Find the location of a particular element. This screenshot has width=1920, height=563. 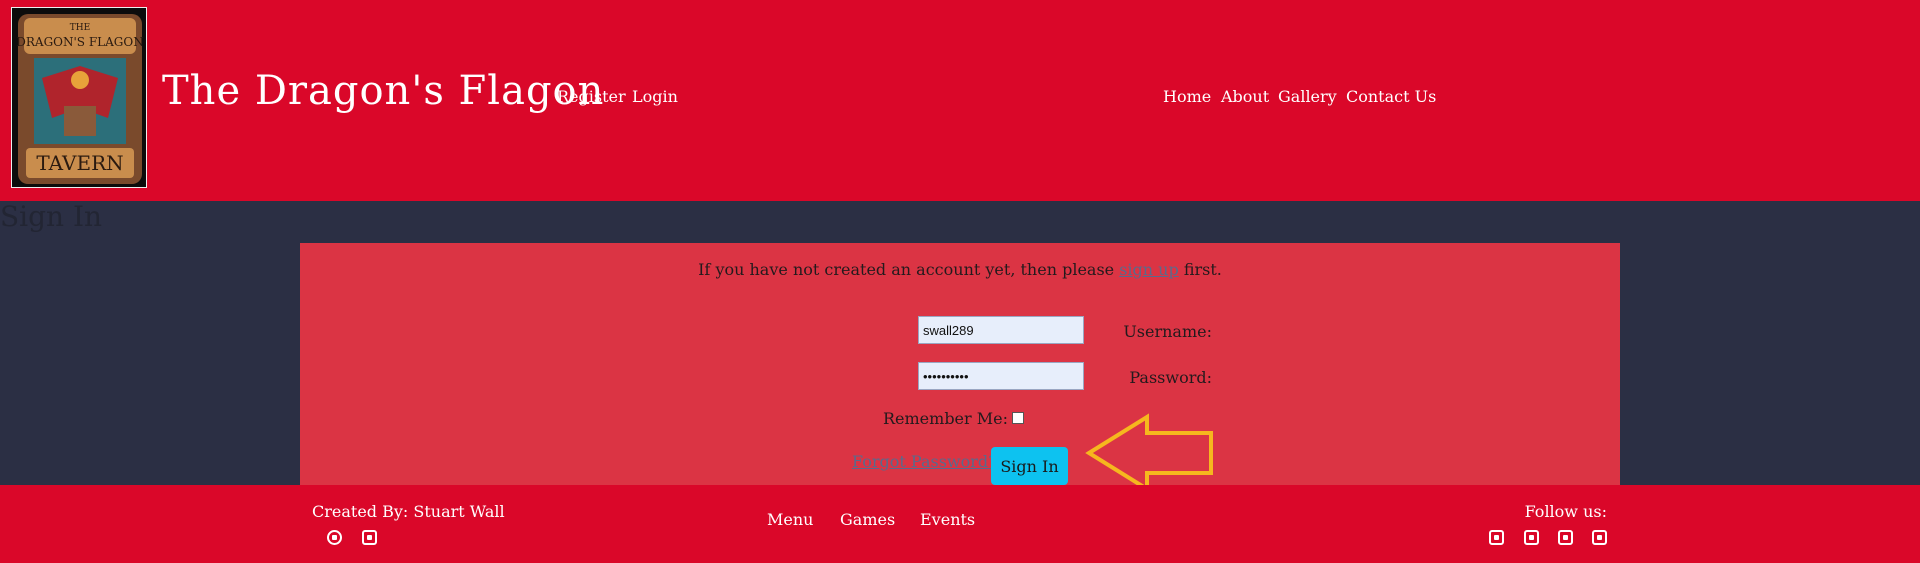

youtube-icon is located at coordinates (1599, 537).